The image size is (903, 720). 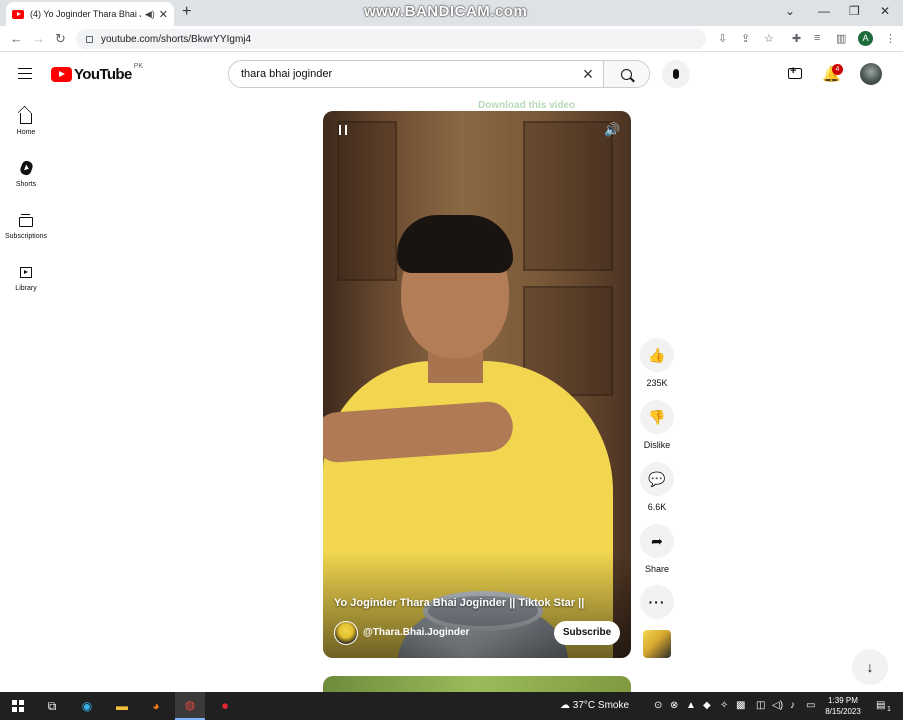 I want to click on search-input: thara bhai joginder, so click(x=401, y=74).